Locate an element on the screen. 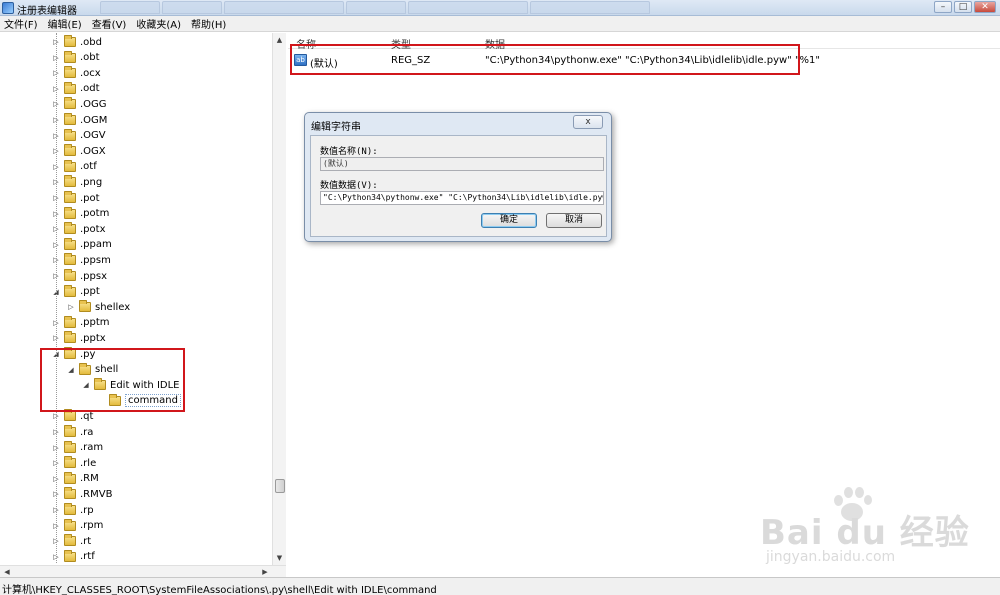 This screenshot has height=595, width=1000. tree-item: ▷ .RMVB is located at coordinates (82, 494).